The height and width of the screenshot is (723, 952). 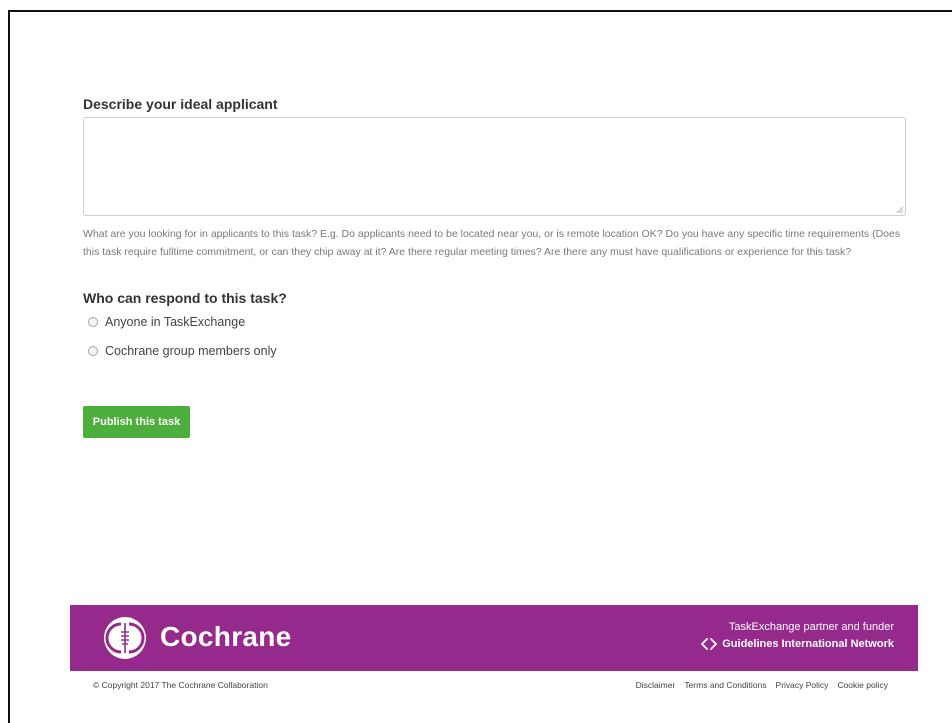 I want to click on footer-link-terms: Terms and Conditions, so click(x=725, y=685).